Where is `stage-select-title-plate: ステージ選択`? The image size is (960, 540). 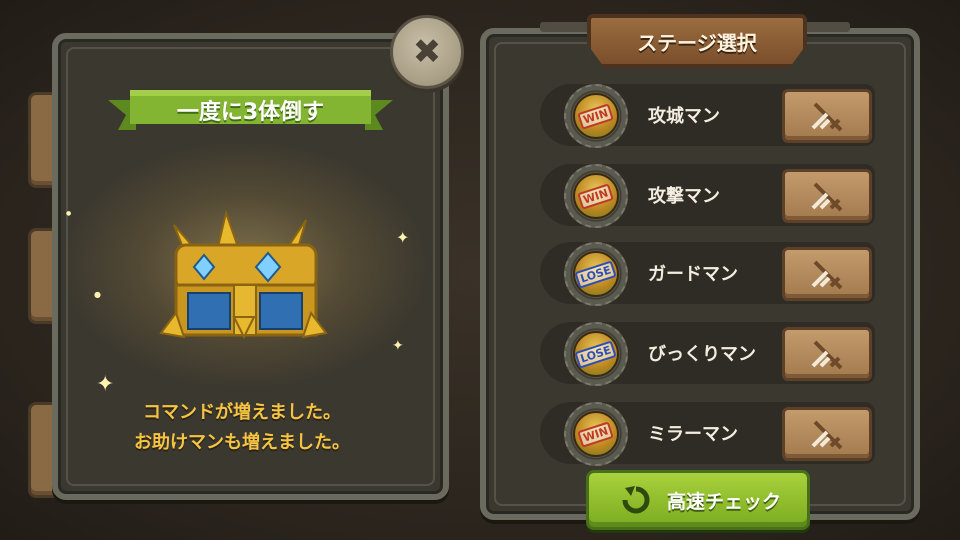 stage-select-title-plate: ステージ選択 is located at coordinates (697, 41).